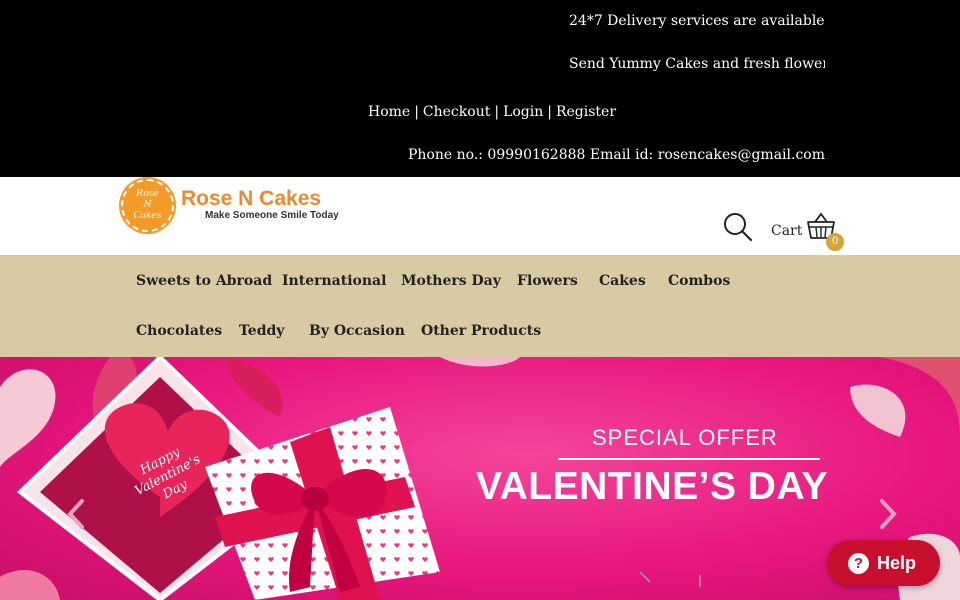 The image size is (960, 600). I want to click on logo-tagline: Make Someone Smile Today, so click(272, 215).